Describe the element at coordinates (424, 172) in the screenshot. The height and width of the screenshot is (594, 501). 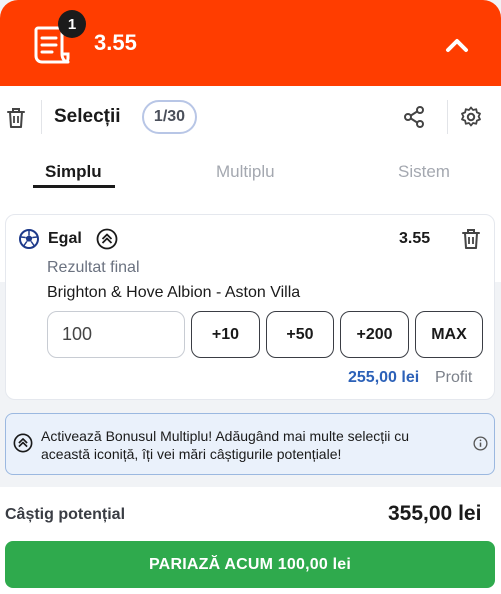
I see `tab-sistem: Sistem` at that location.